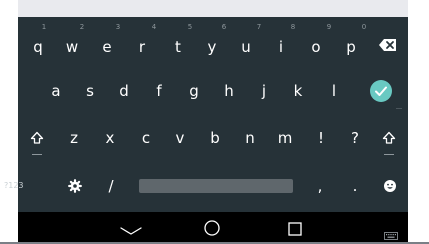  I want to click on key-o: o, so click(316, 47).